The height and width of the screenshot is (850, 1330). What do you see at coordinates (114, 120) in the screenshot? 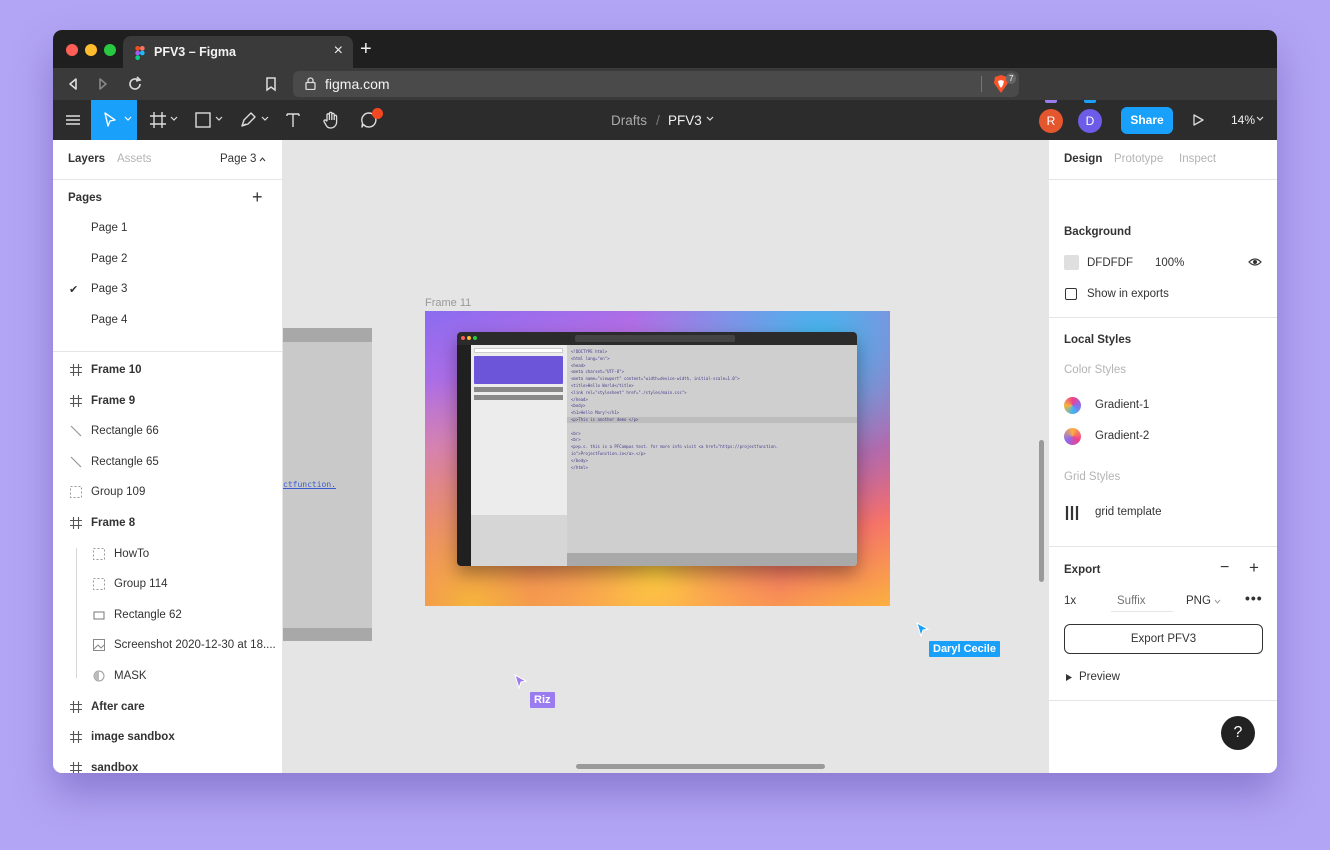
I see `move-tool-button` at bounding box center [114, 120].